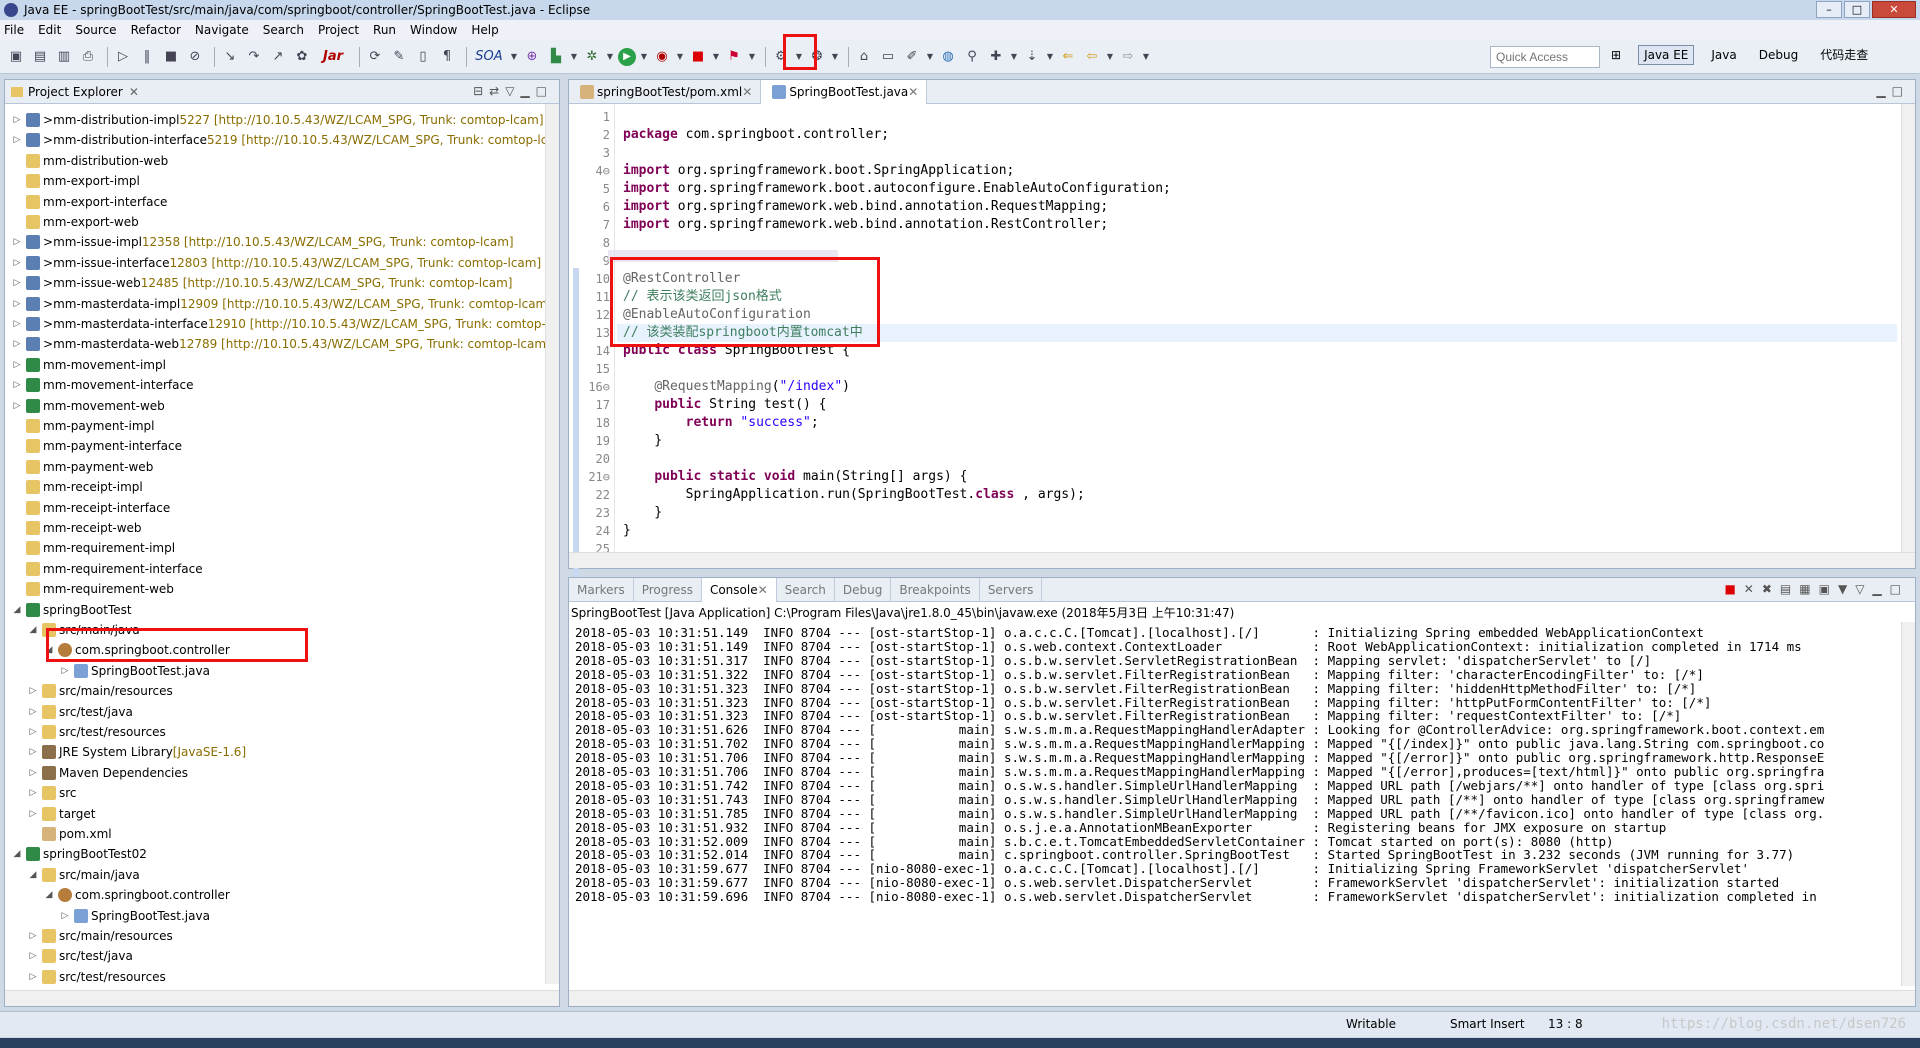  Describe the element at coordinates (61, 814) in the screenshot. I see `tree-item: ▷ target` at that location.